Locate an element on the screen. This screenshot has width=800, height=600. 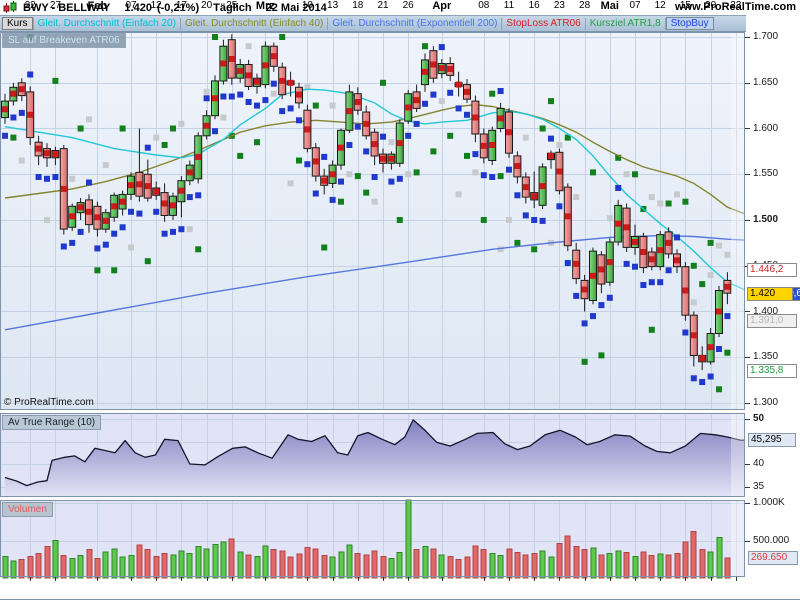
sl-breakeven-tab: SL auf Breakeven ATR06 is located at coordinates (64, 40).